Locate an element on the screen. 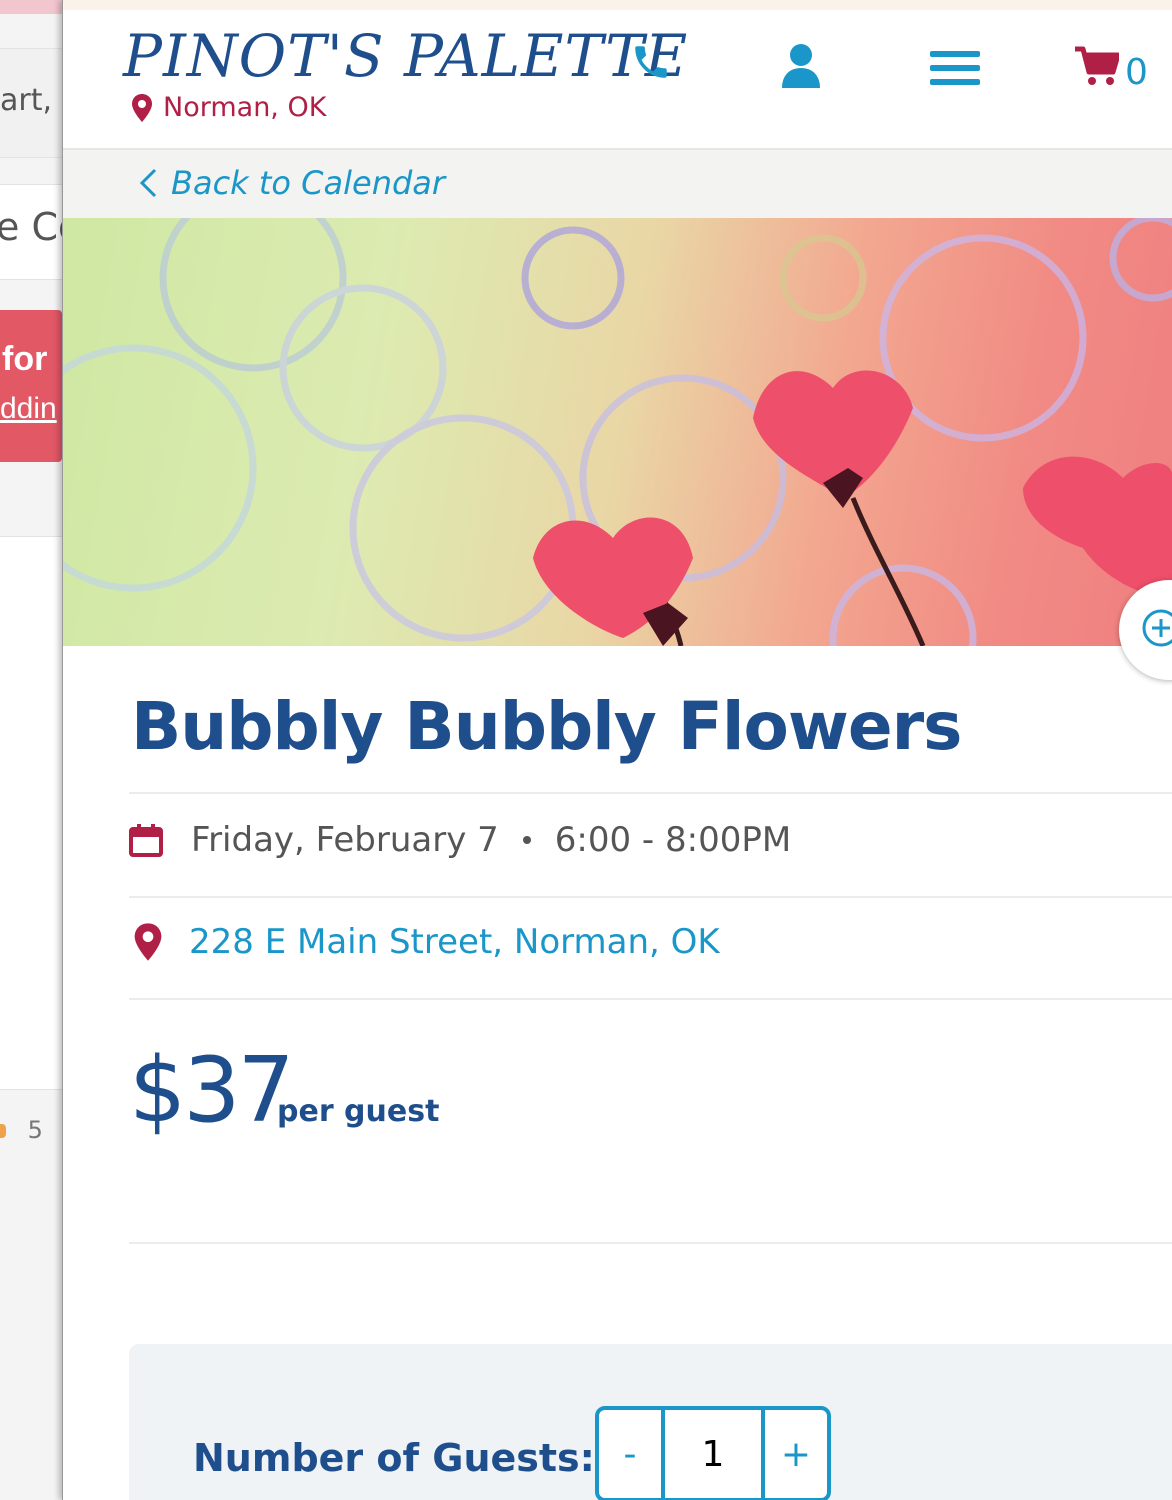 The width and height of the screenshot is (1172, 1500). cart-icon is located at coordinates (1097, 65).